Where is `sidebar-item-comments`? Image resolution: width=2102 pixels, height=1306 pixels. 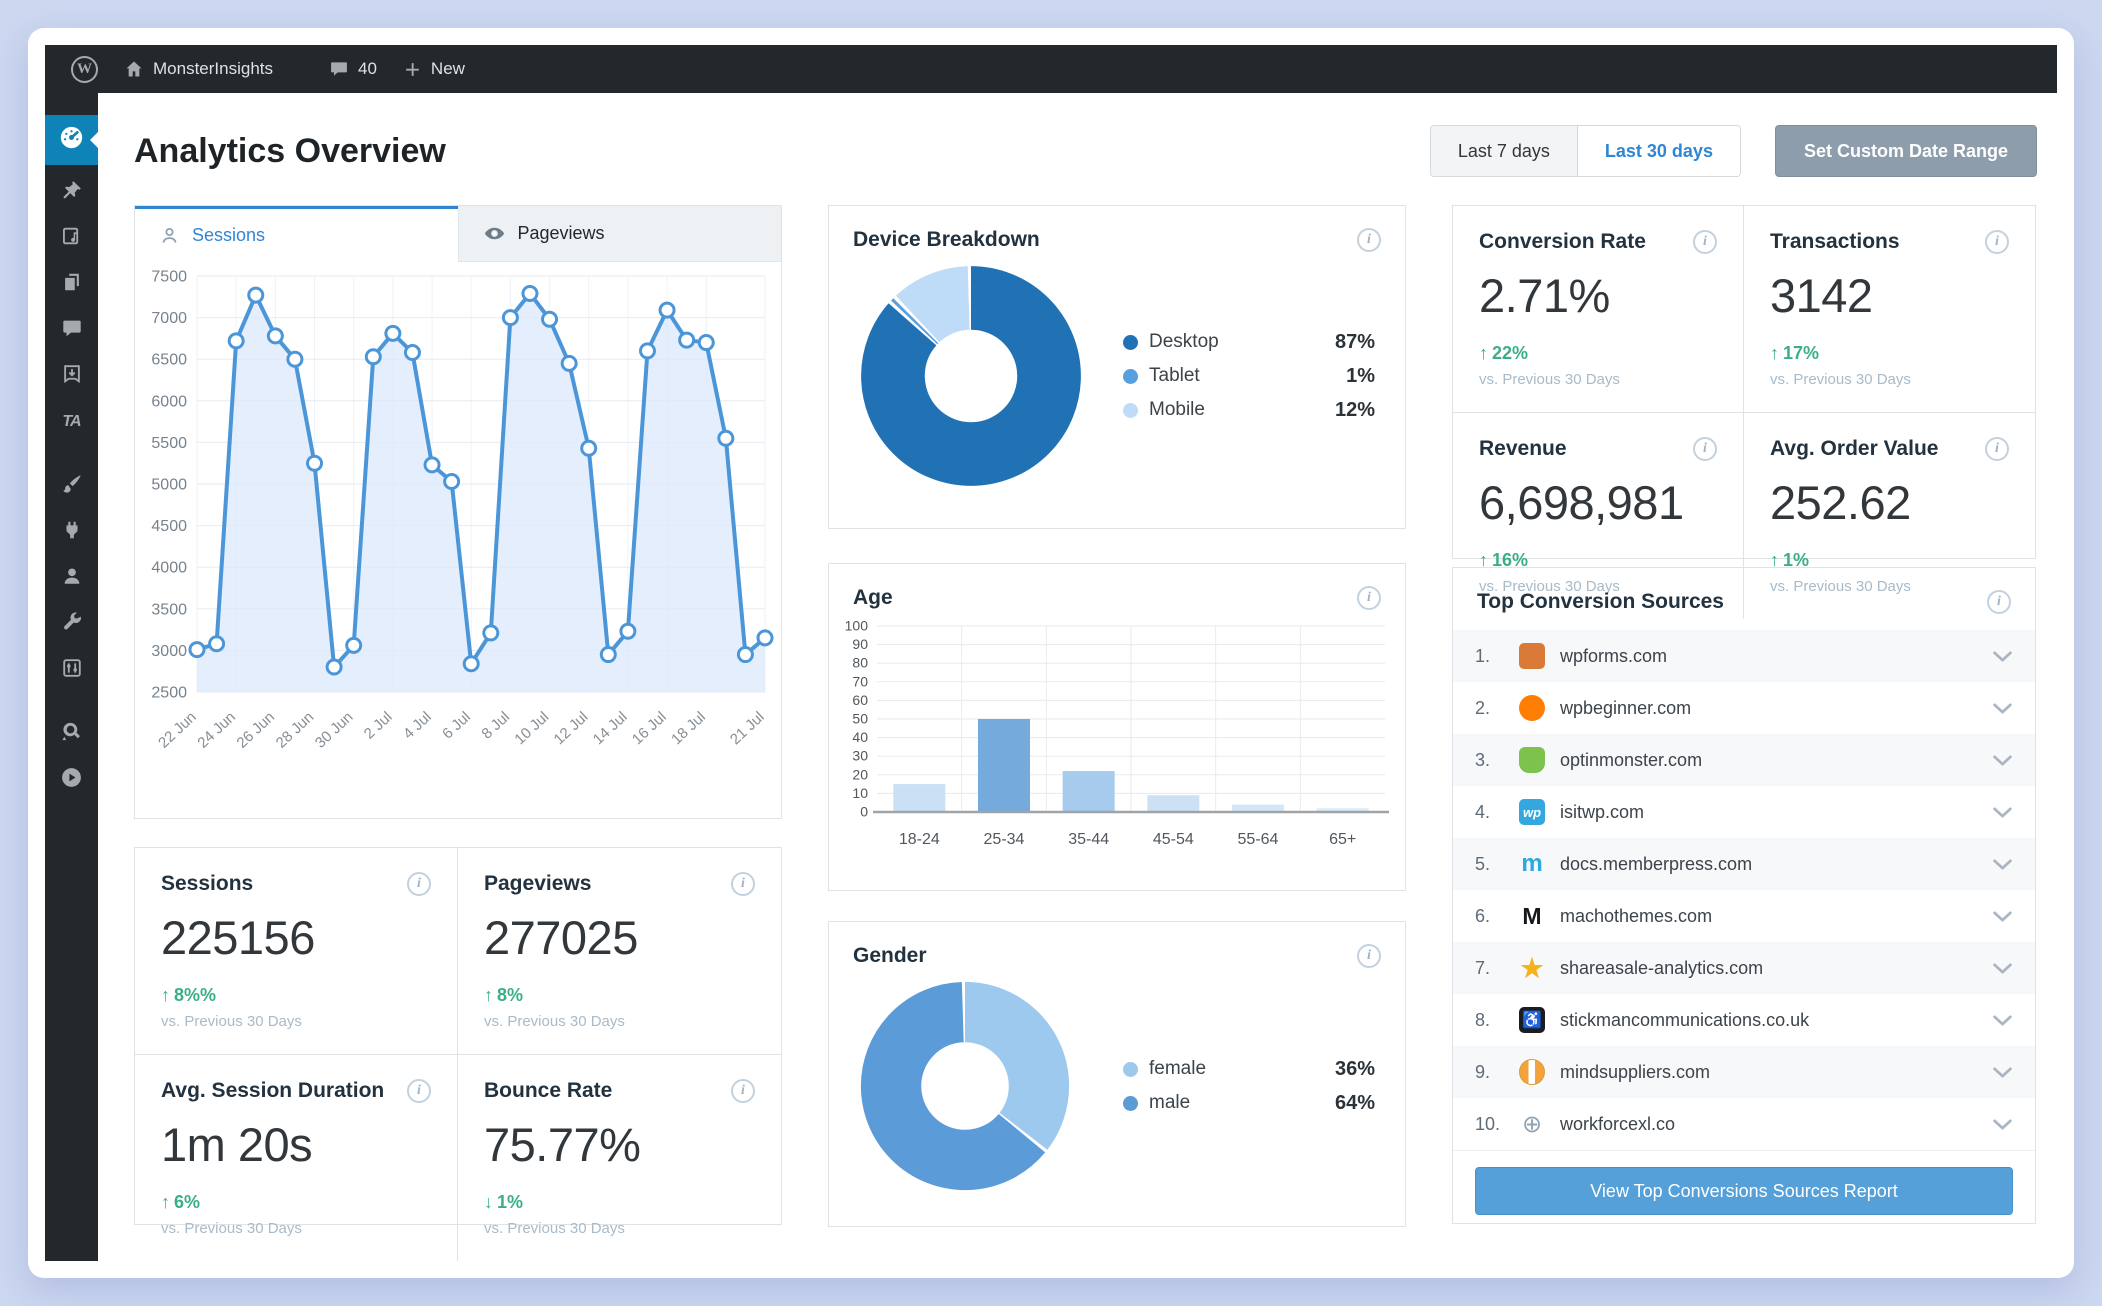 sidebar-item-comments is located at coordinates (71, 330).